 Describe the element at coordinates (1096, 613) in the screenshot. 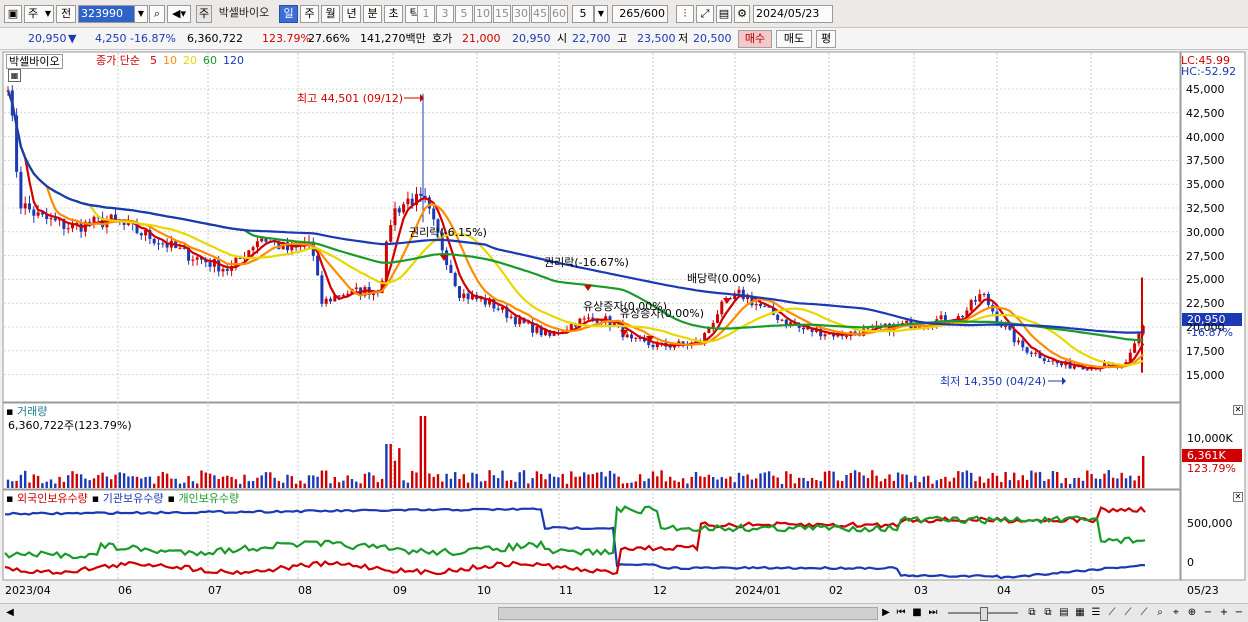

I see `list-icon: ☰` at that location.